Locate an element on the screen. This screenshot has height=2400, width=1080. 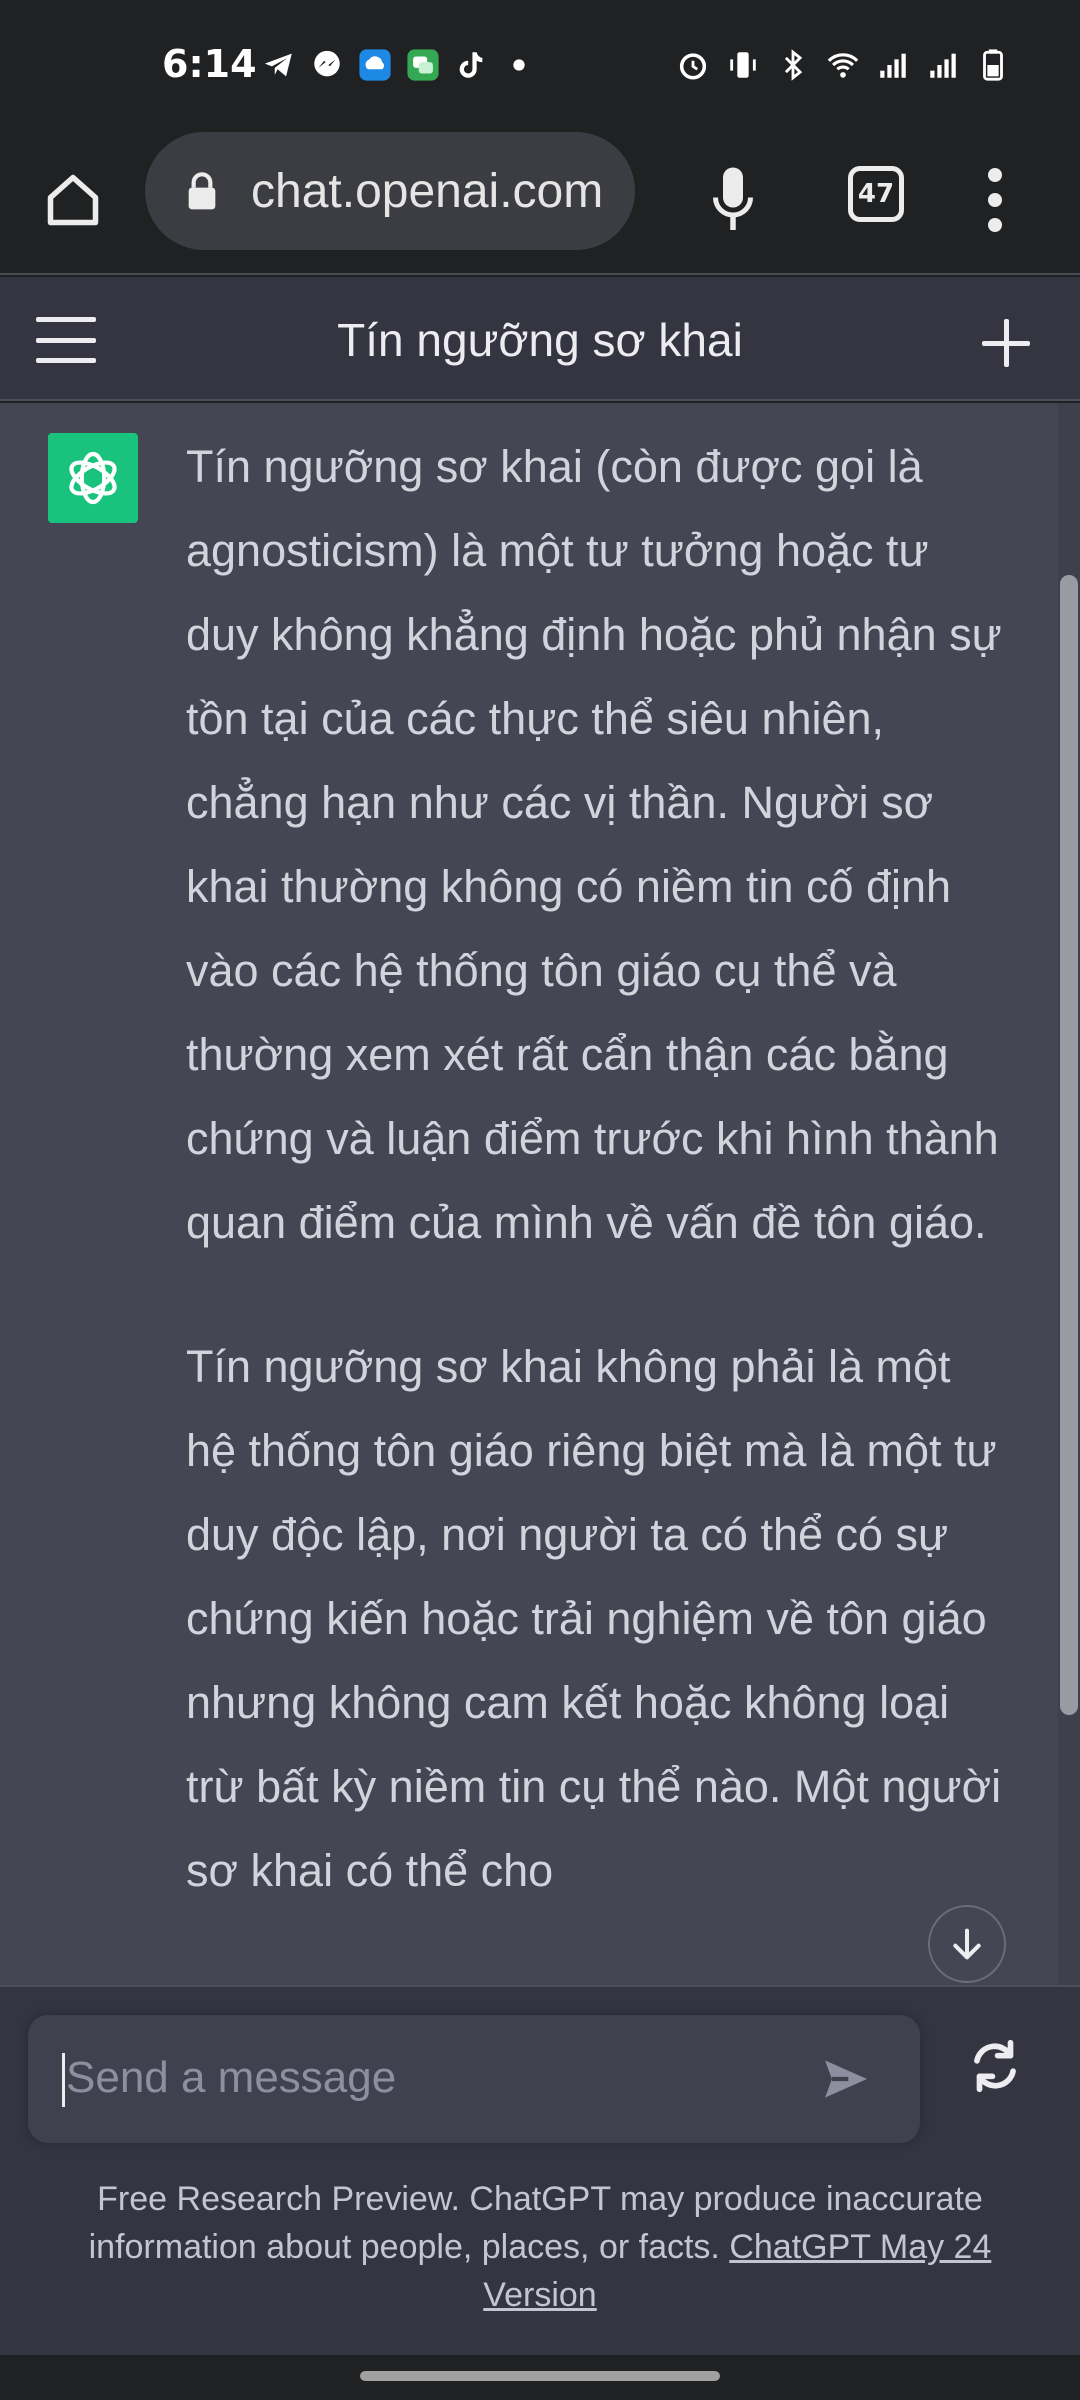
home-button is located at coordinates (73, 200).